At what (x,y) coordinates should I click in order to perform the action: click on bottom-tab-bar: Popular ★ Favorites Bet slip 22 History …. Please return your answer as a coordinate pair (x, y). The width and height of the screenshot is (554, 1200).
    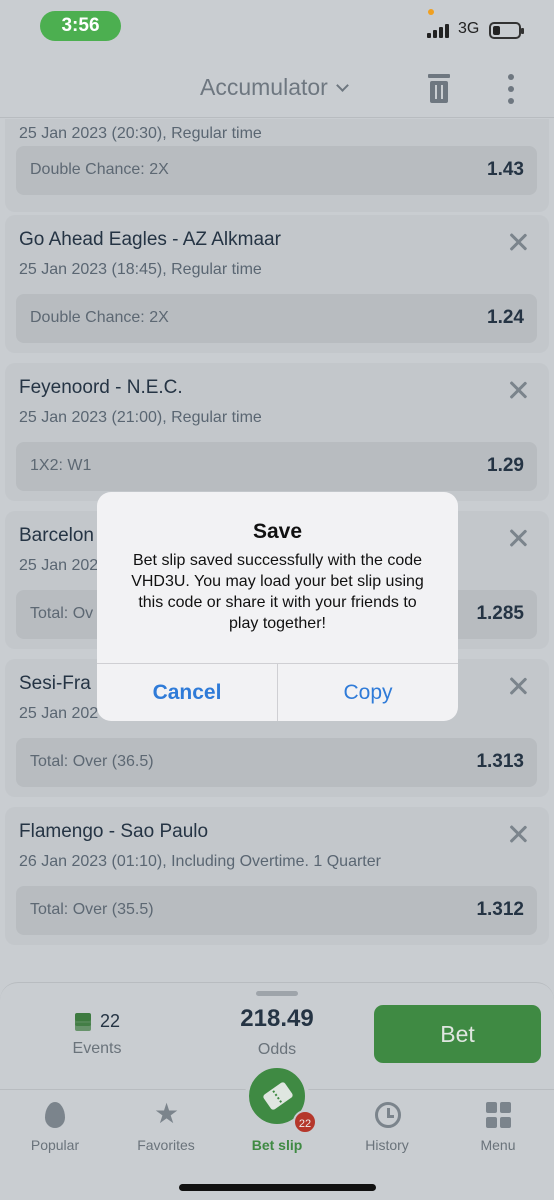
    Looking at the image, I should click on (277, 1132).